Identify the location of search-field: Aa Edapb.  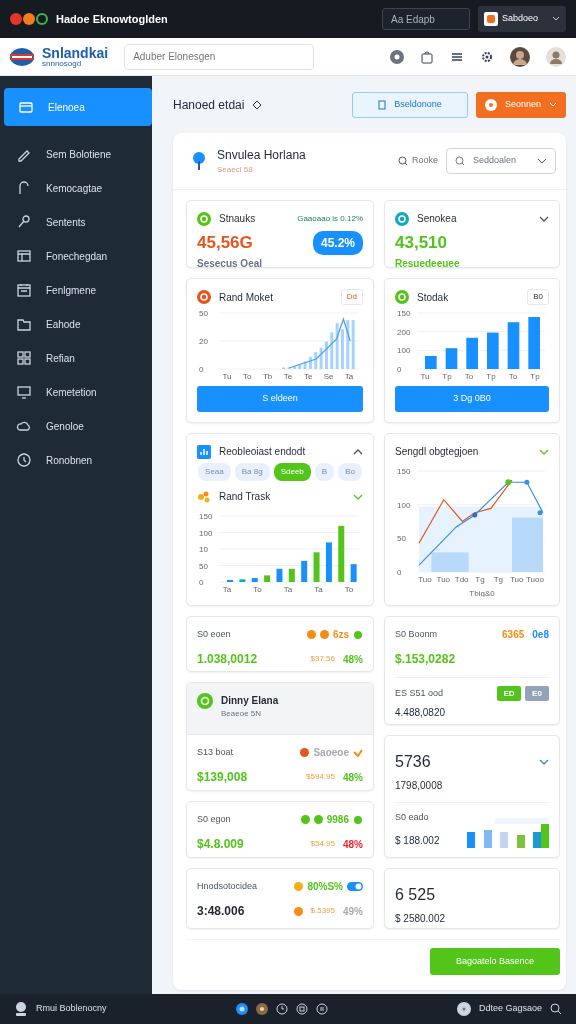
(426, 19).